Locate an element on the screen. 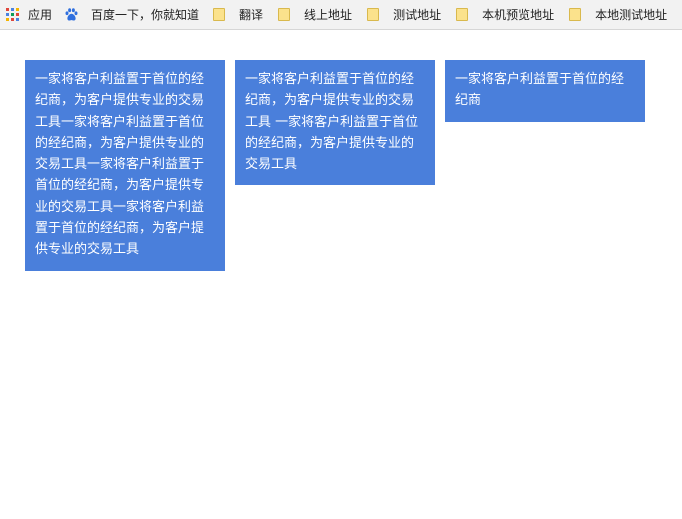 The height and width of the screenshot is (519, 682). baidu-paw-icon is located at coordinates (71, 14).